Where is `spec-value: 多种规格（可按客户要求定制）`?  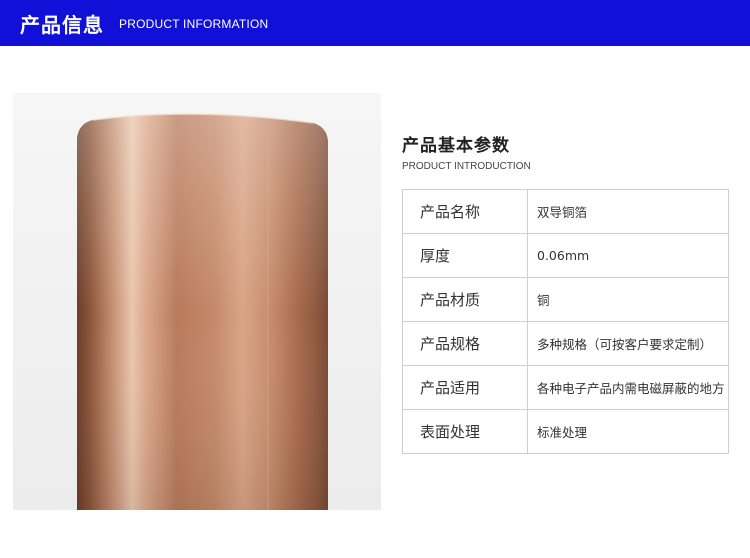
spec-value: 多种规格（可按客户要求定制） is located at coordinates (628, 343).